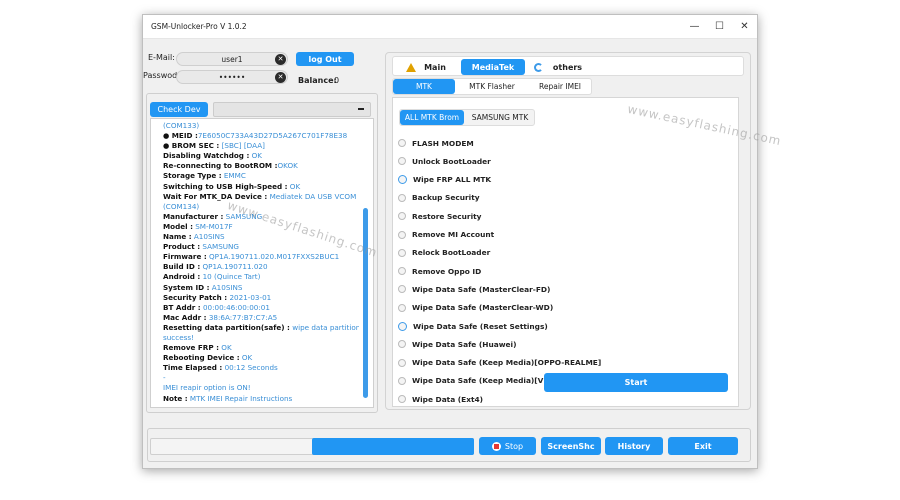  I want to click on log-key: Model :, so click(178, 226).